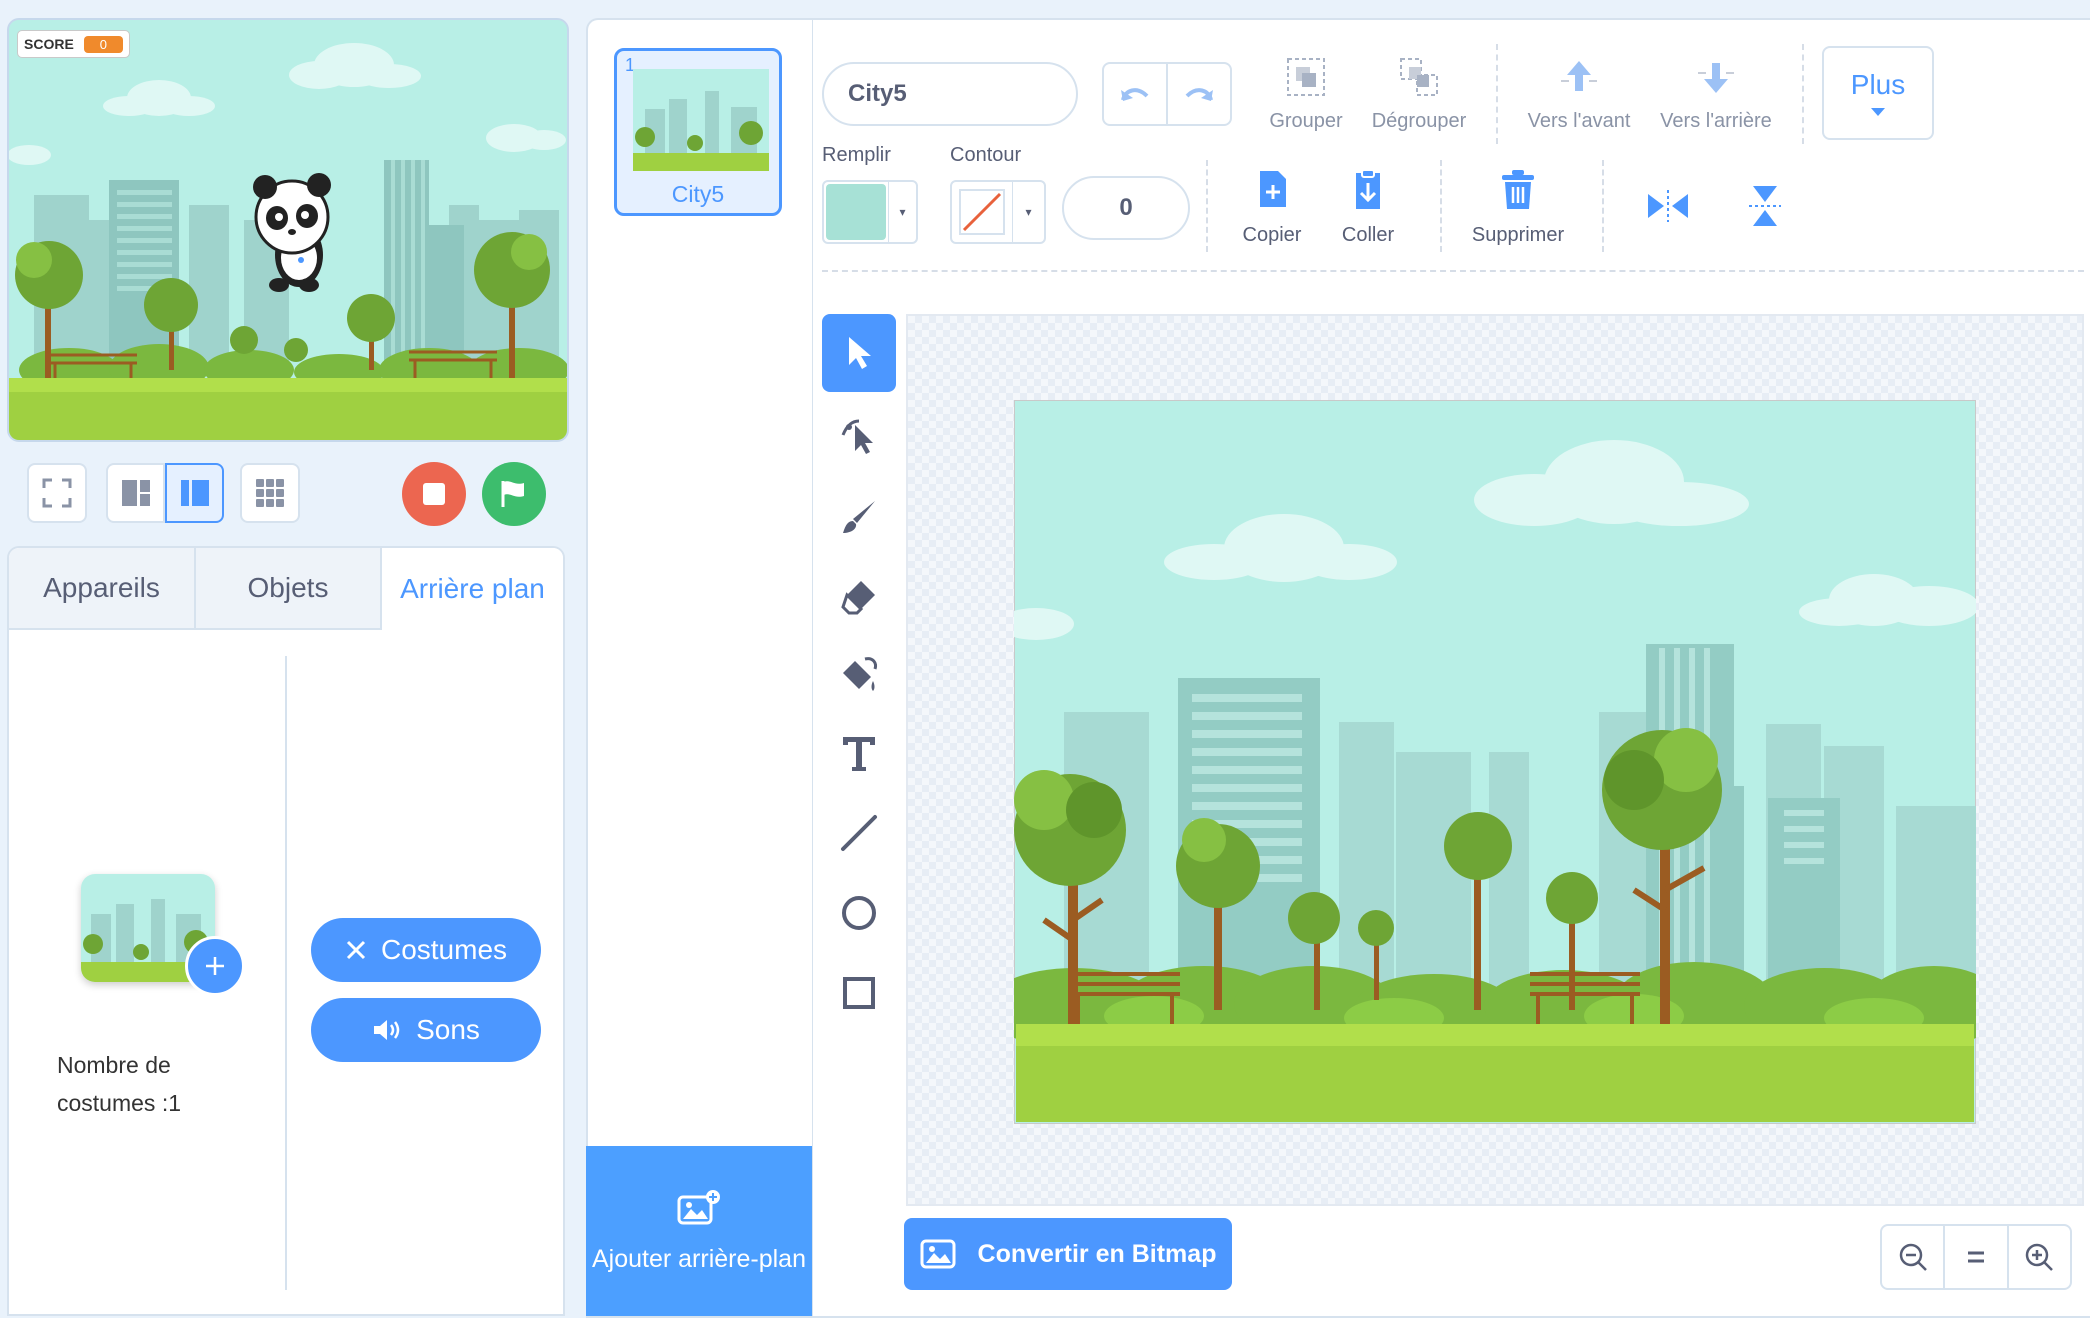 The width and height of the screenshot is (2090, 1318). Describe the element at coordinates (1273, 189) in the screenshot. I see `copy-icon` at that location.